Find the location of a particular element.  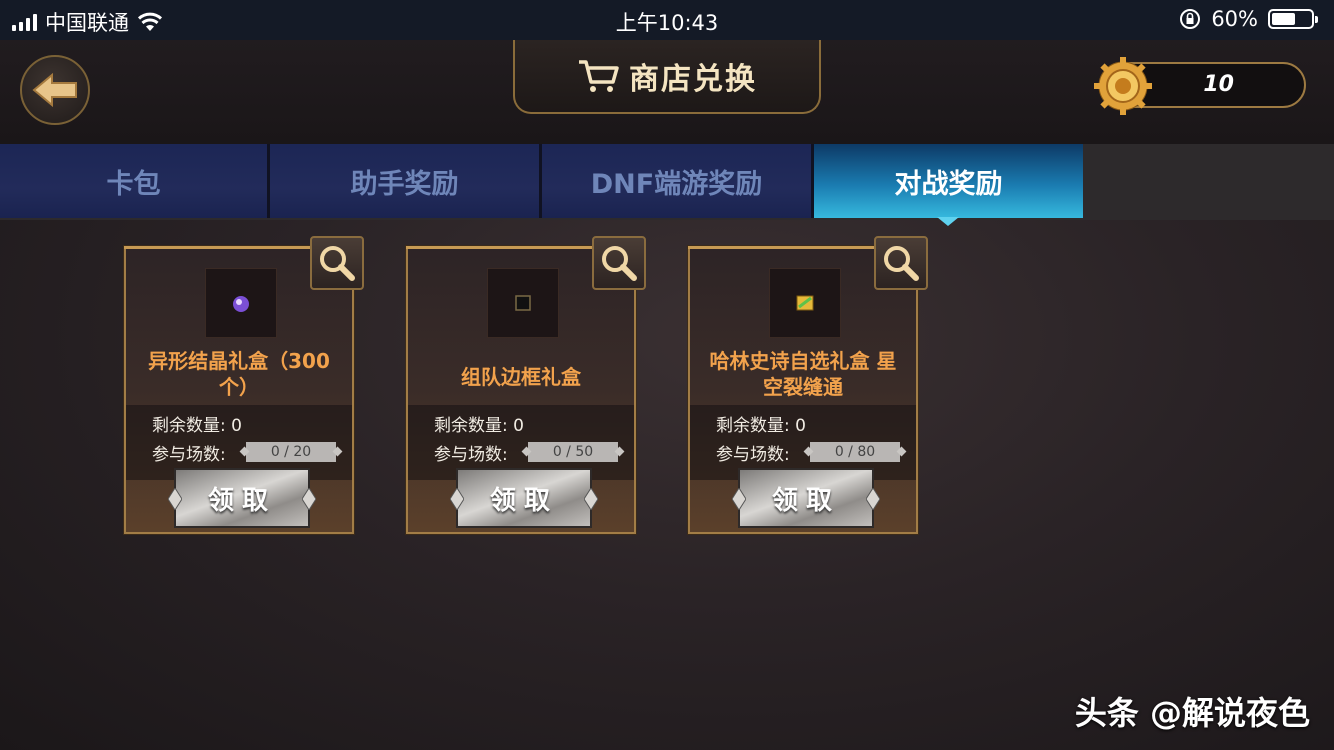

frame-icon is located at coordinates (523, 303).